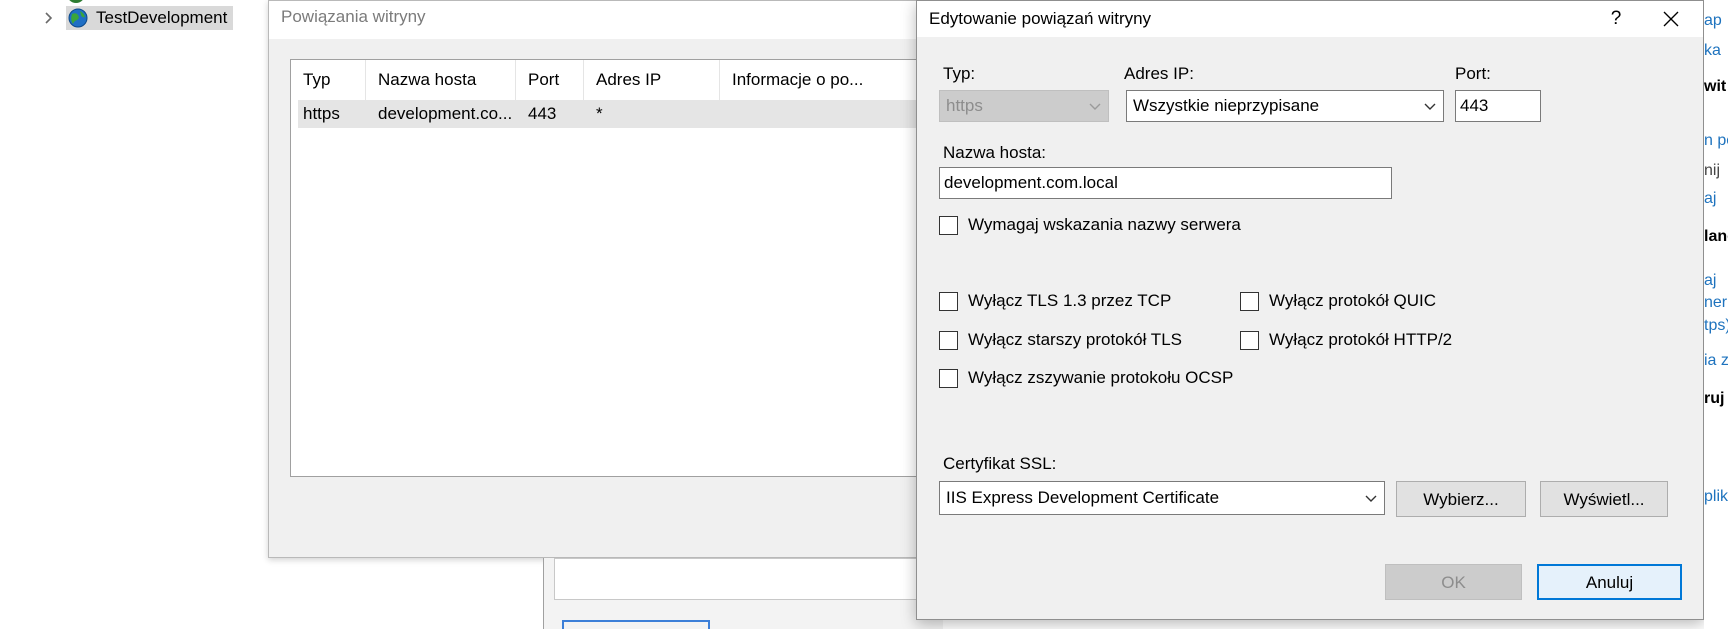 Image resolution: width=1728 pixels, height=629 pixels. What do you see at coordinates (744, 579) in the screenshot?
I see `background-panel-content` at bounding box center [744, 579].